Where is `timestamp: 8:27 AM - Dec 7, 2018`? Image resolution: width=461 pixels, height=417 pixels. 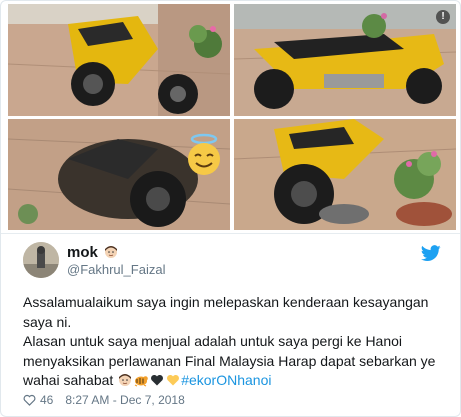 timestamp: 8:27 AM - Dec 7, 2018 is located at coordinates (124, 400).